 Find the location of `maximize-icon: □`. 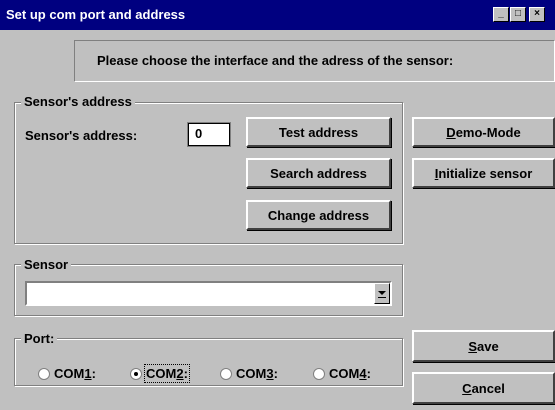

maximize-icon: □ is located at coordinates (518, 13).